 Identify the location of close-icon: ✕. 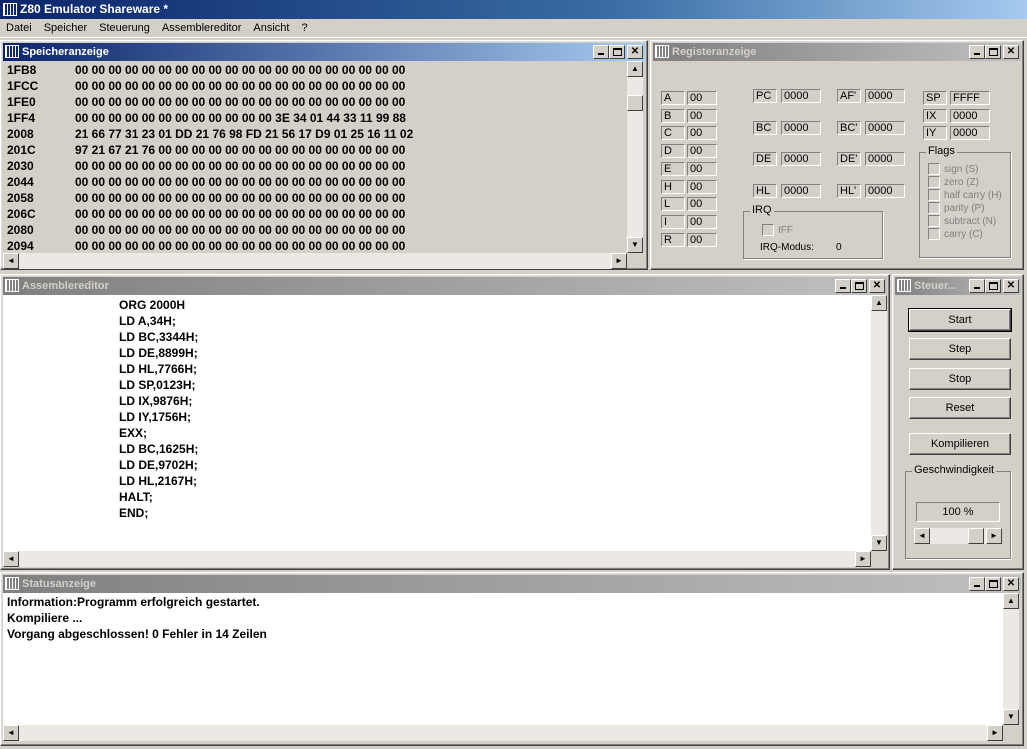
(1011, 285).